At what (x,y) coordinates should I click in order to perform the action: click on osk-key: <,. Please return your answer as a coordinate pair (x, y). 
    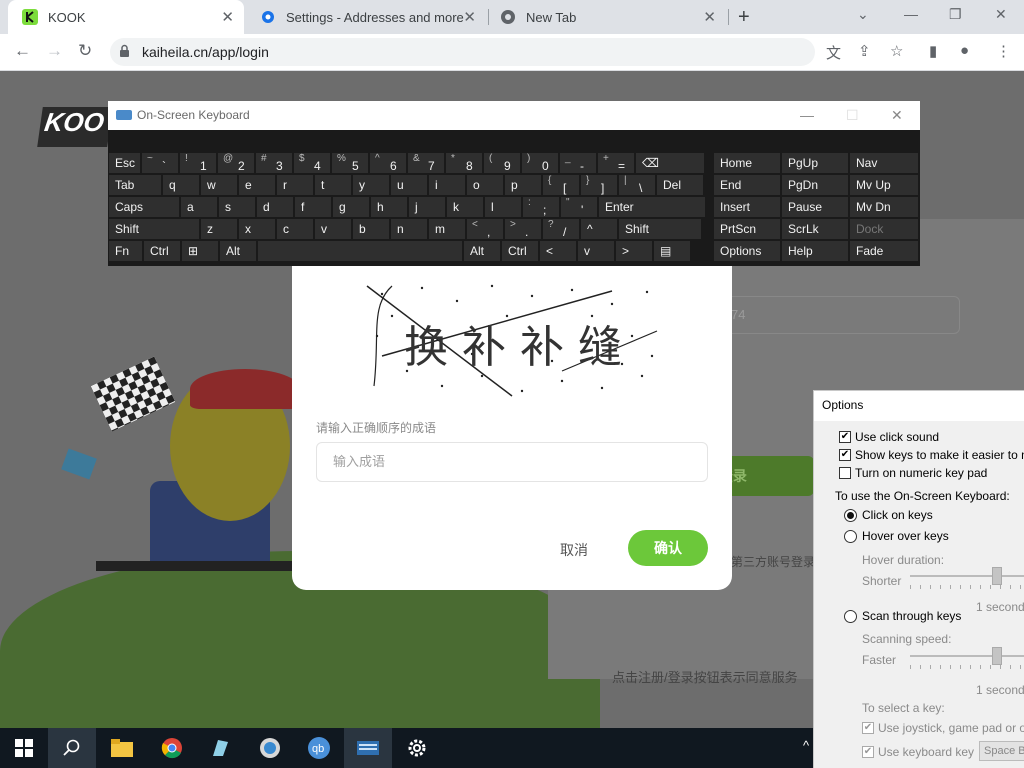
    Looking at the image, I should click on (485, 229).